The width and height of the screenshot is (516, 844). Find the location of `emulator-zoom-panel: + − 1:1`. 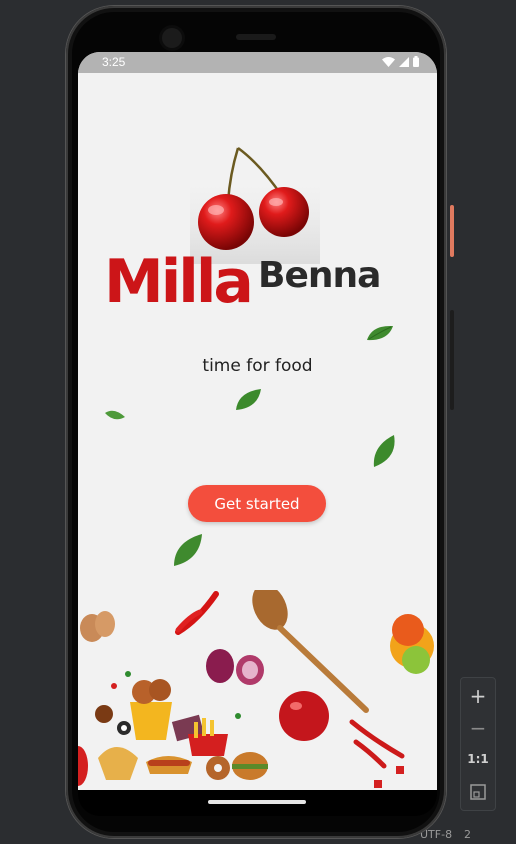

emulator-zoom-panel: + − 1:1 is located at coordinates (478, 744).